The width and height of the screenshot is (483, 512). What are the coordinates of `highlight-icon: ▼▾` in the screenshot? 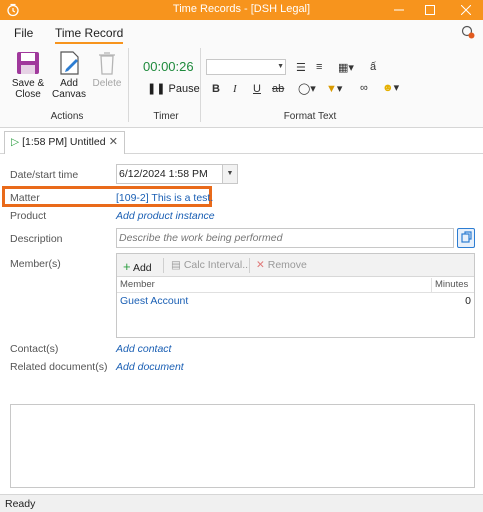 It's located at (334, 88).